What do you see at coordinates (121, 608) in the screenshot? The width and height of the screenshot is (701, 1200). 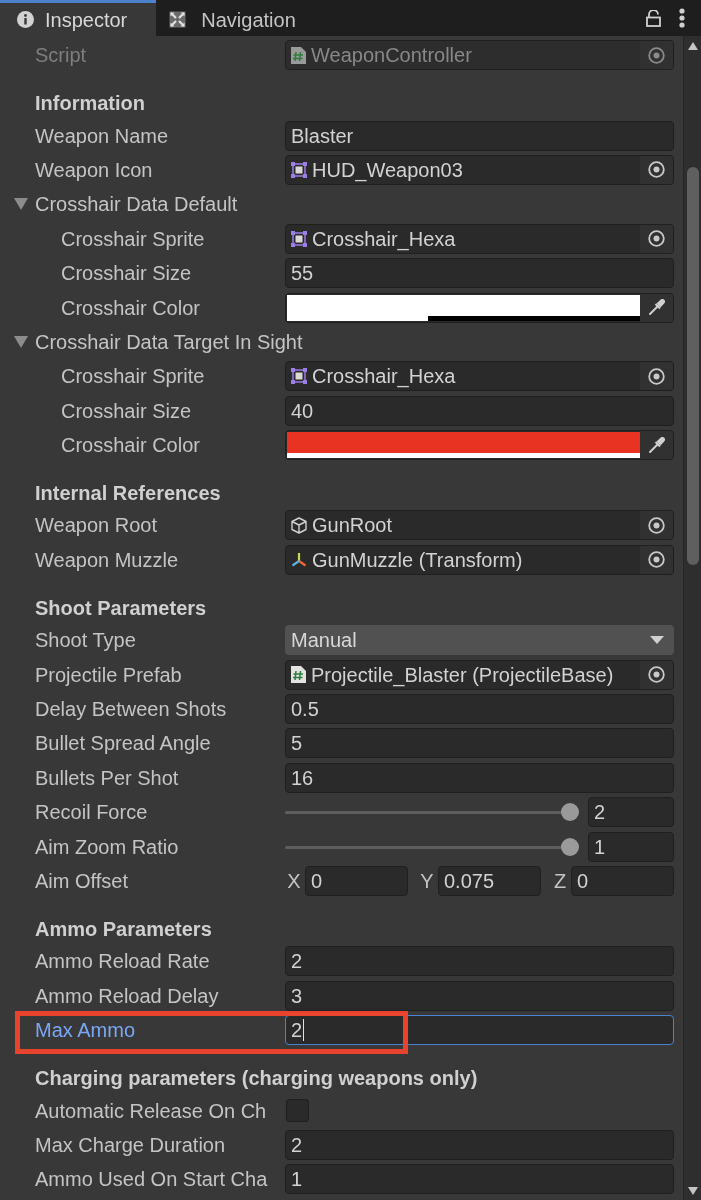 I see `section-header: Shoot Parameters` at bounding box center [121, 608].